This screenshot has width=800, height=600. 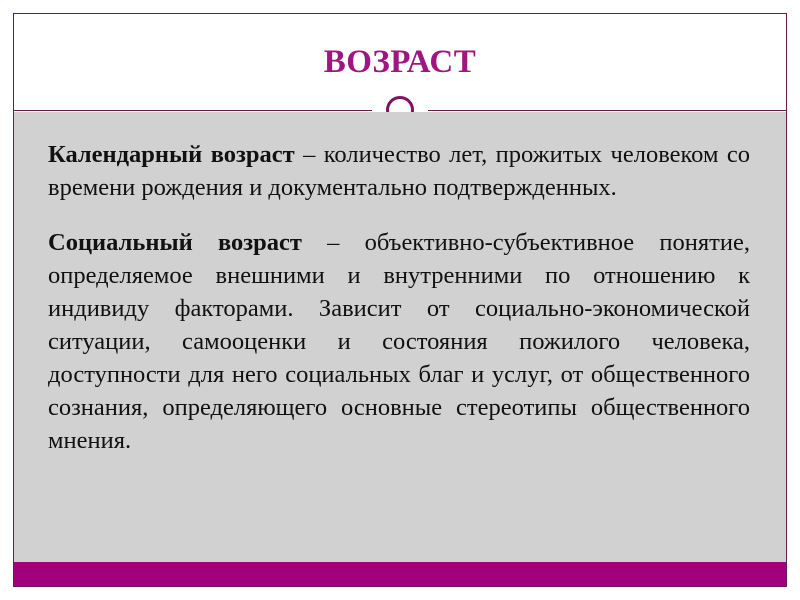 What do you see at coordinates (171, 154) in the screenshot?
I see `term-calendar-age: Календарный возраст` at bounding box center [171, 154].